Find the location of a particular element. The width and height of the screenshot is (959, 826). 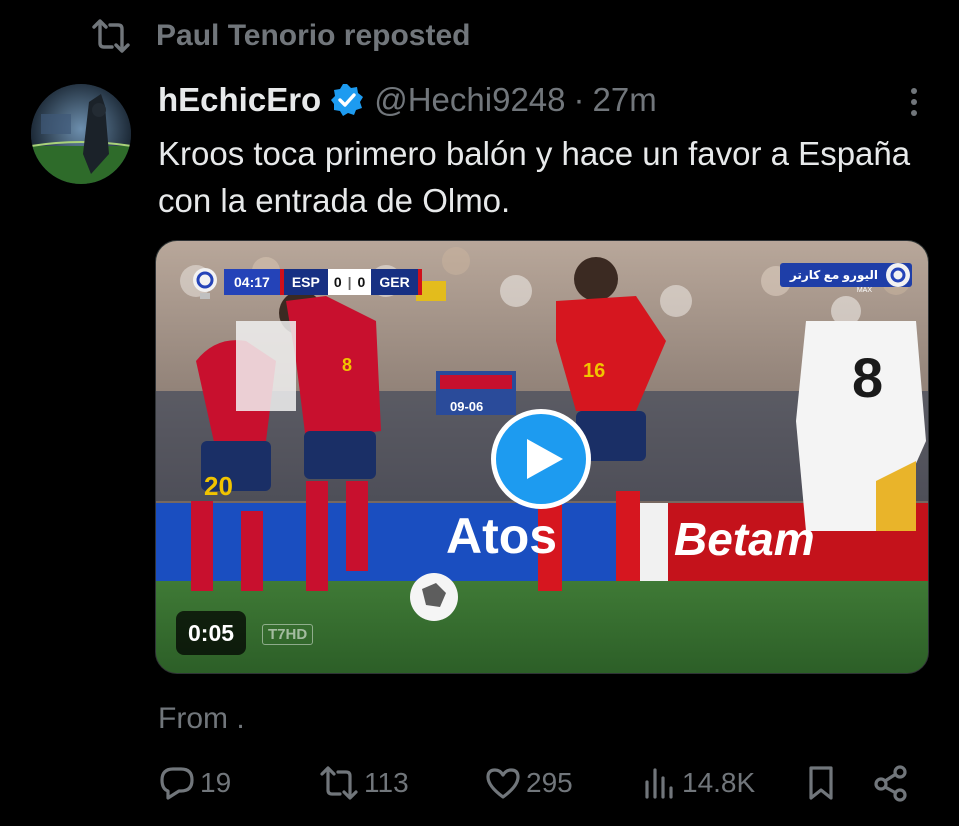

repost-button: 113 is located at coordinates (363, 783).